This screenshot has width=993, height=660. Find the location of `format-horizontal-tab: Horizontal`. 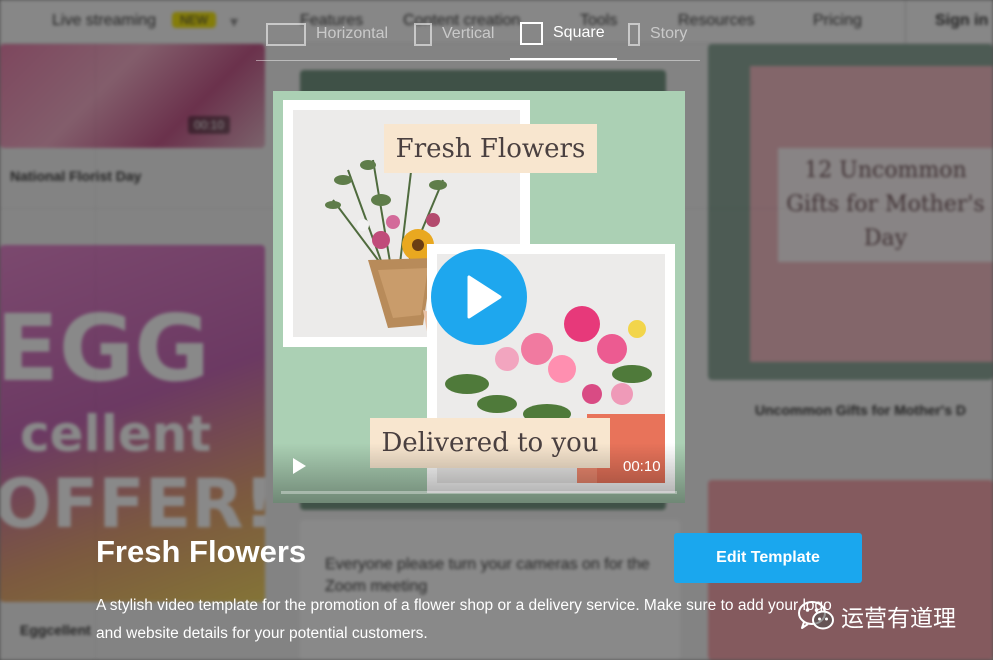

format-horizontal-tab: Horizontal is located at coordinates (327, 34).